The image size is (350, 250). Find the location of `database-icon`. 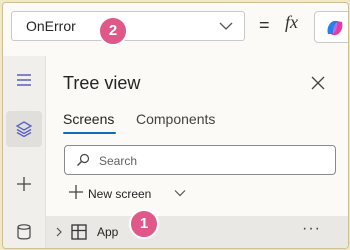

database-icon is located at coordinates (24, 232).